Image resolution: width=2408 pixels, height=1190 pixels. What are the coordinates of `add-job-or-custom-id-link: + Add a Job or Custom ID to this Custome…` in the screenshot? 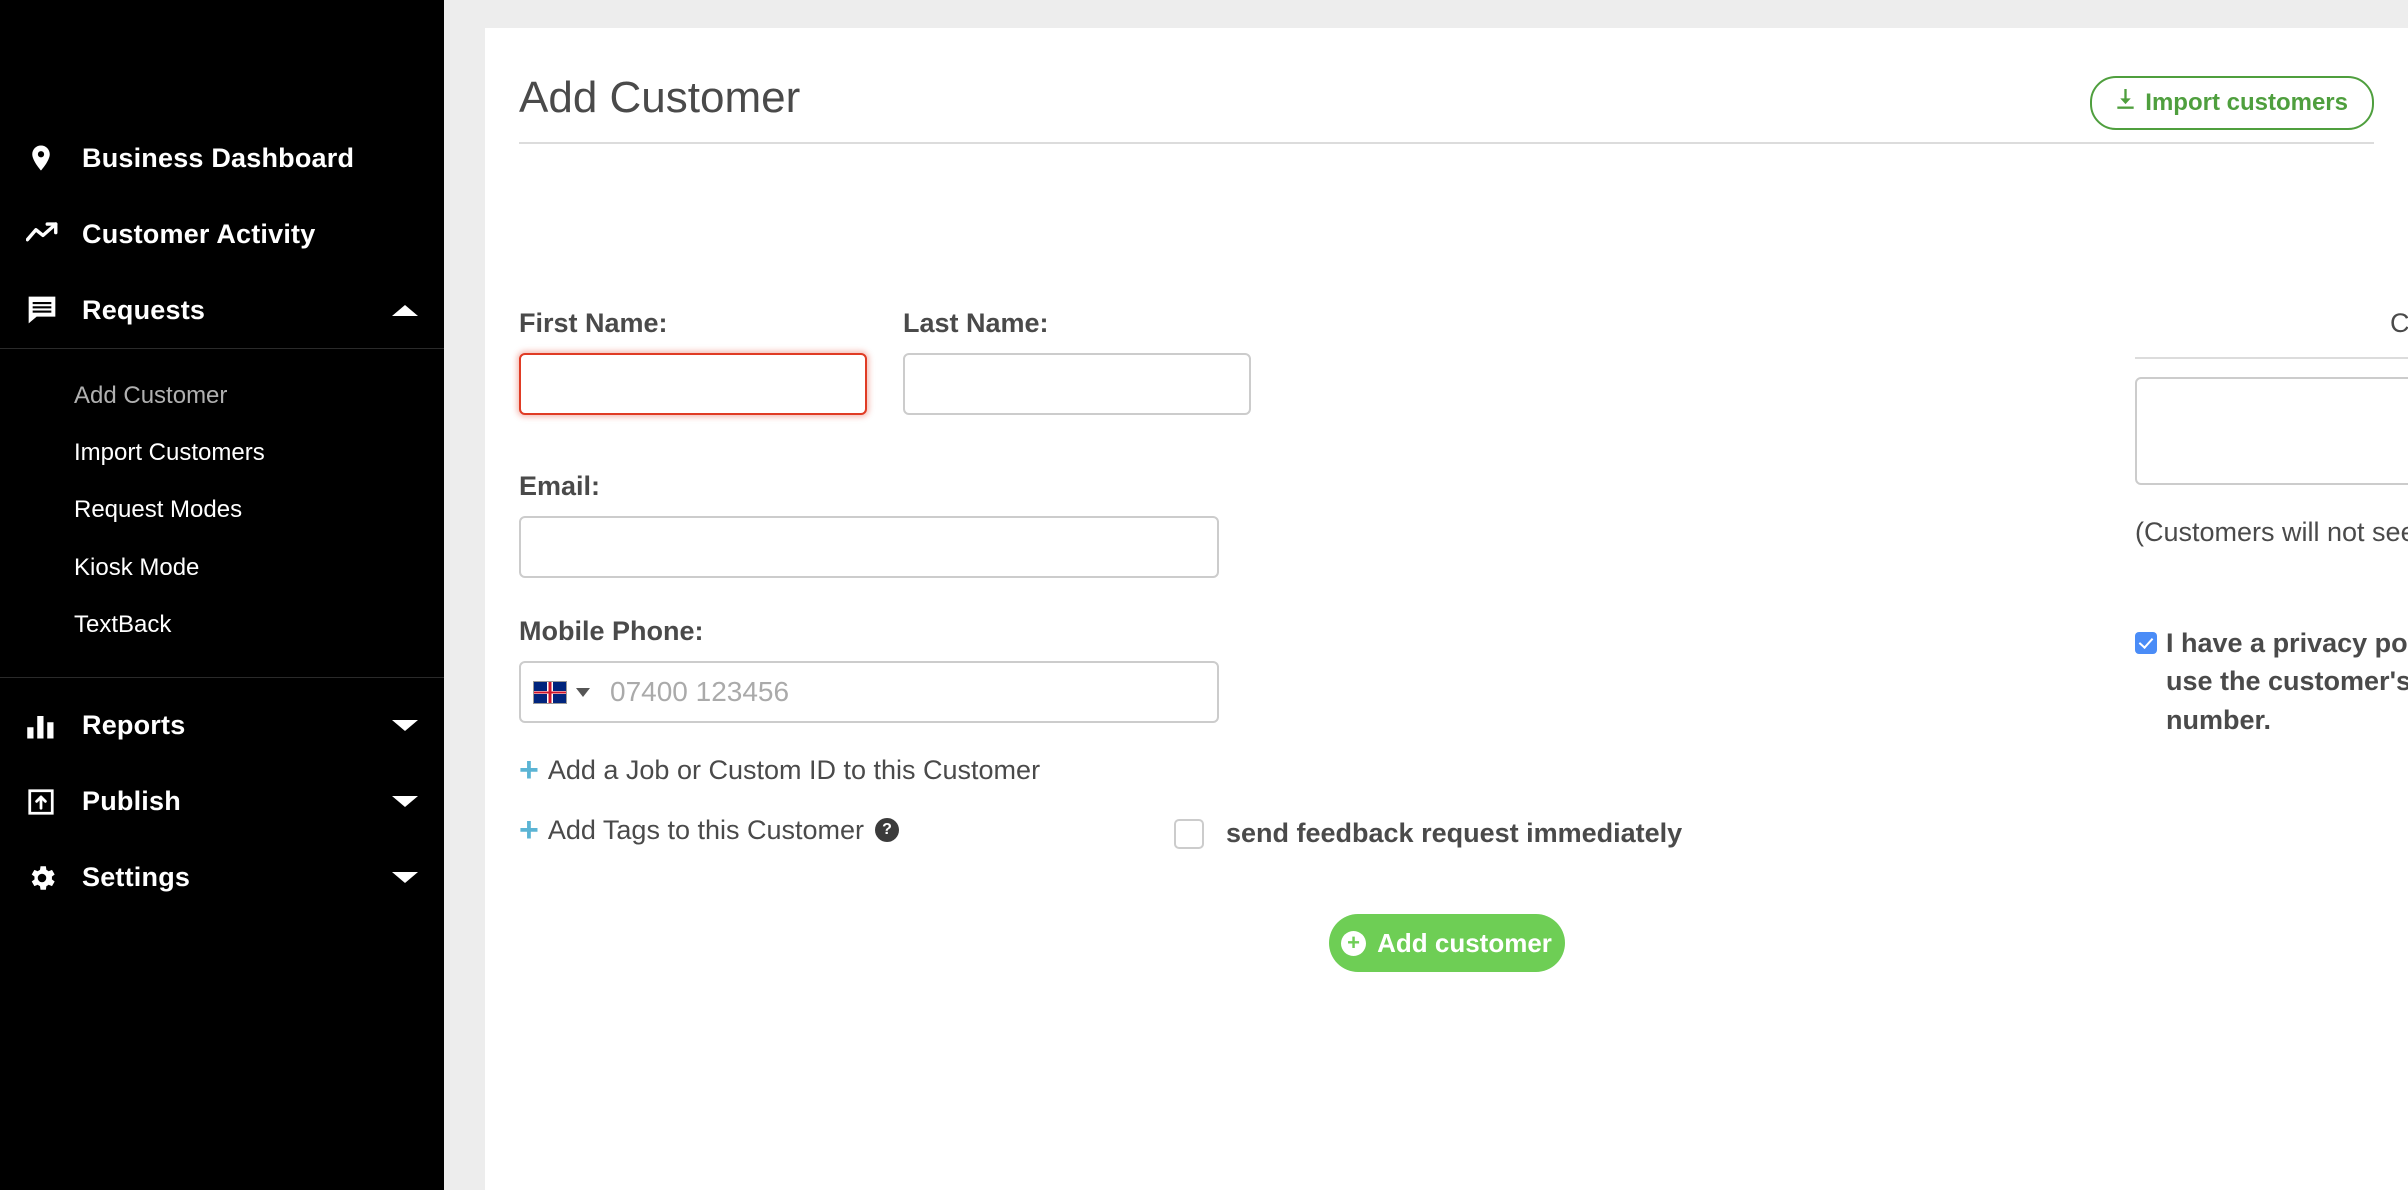 It's located at (1099, 770).